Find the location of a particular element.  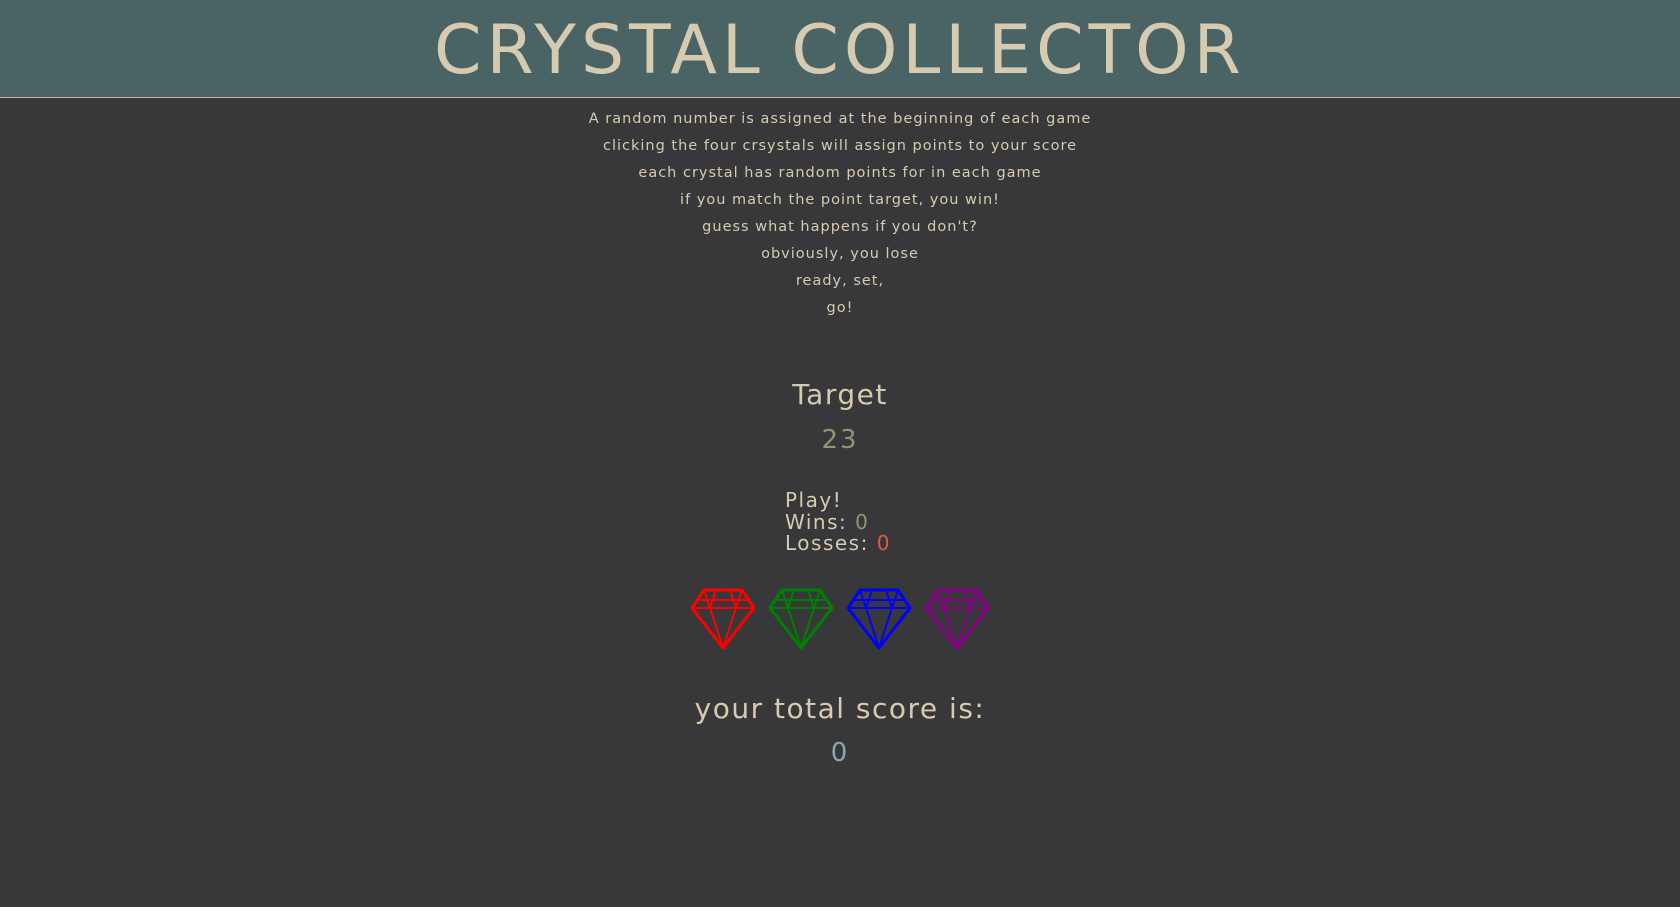

wins-value: 0 is located at coordinates (862, 521).